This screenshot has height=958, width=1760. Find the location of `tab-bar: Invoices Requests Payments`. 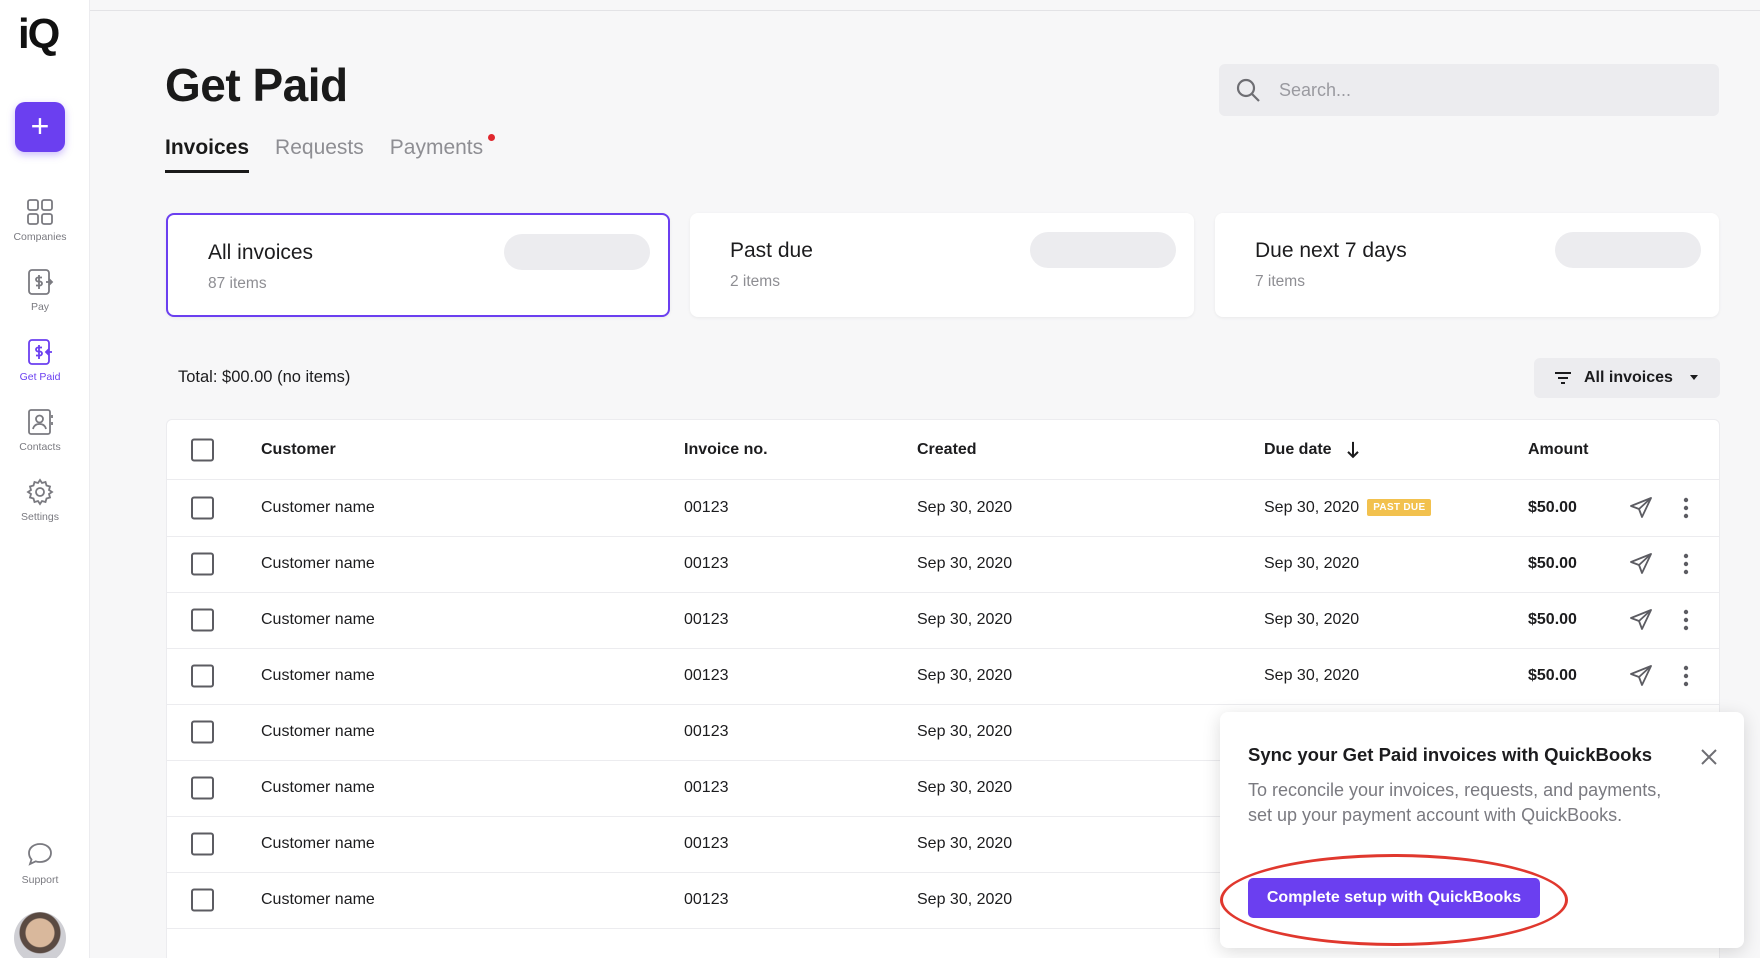

tab-bar: Invoices Requests Payments is located at coordinates (330, 153).